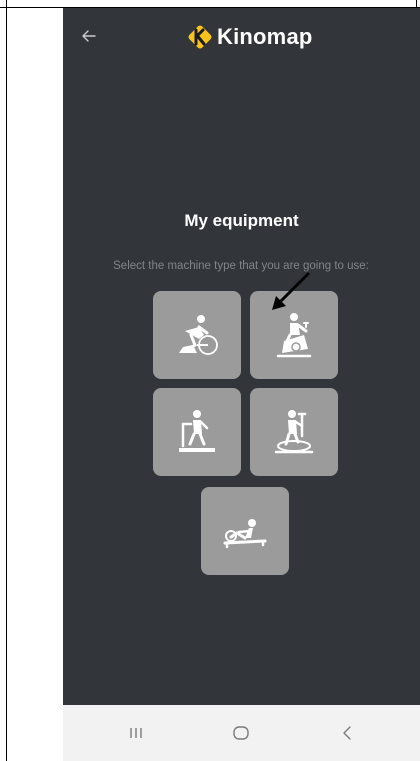 The image size is (420, 761). I want to click on back-button, so click(89, 36).